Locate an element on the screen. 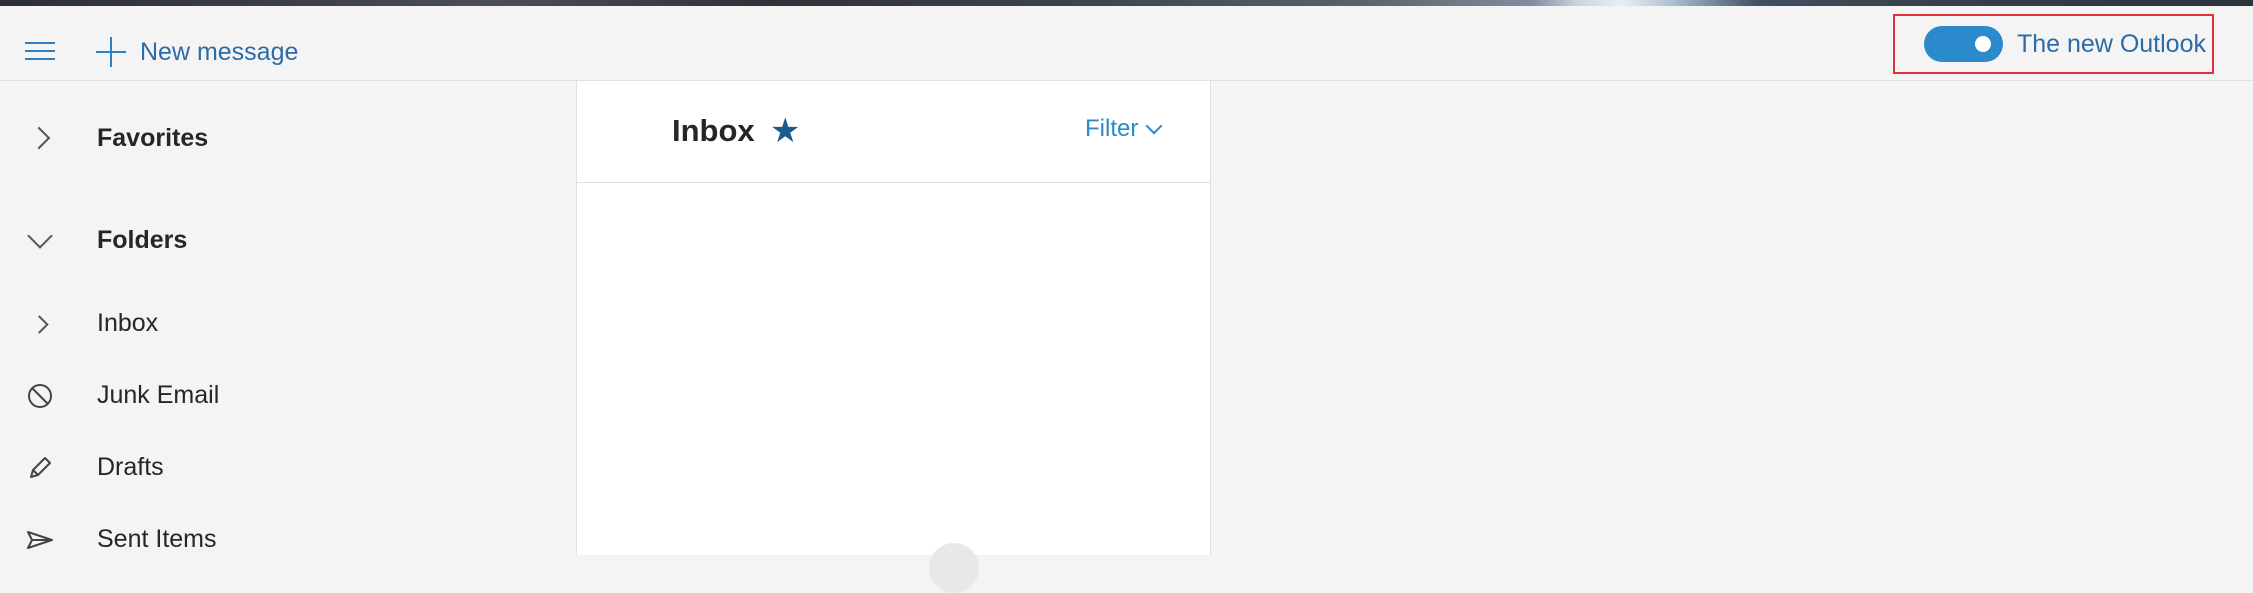 The width and height of the screenshot is (2253, 593). star-icon: ★ is located at coordinates (785, 131).